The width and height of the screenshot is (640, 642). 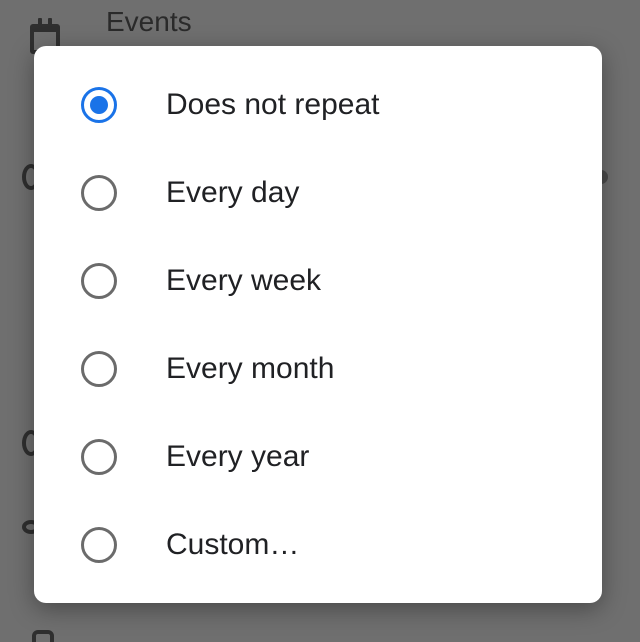 I want to click on events-label: Events, so click(x=149, y=21).